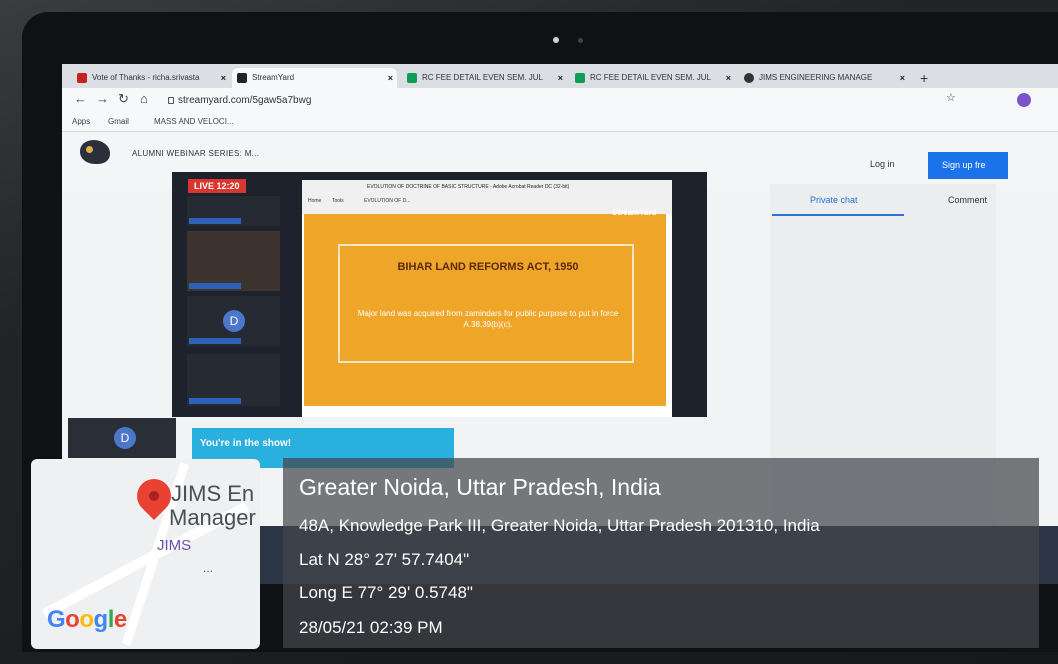  I want to click on streamyard-icon, so click(242, 78).